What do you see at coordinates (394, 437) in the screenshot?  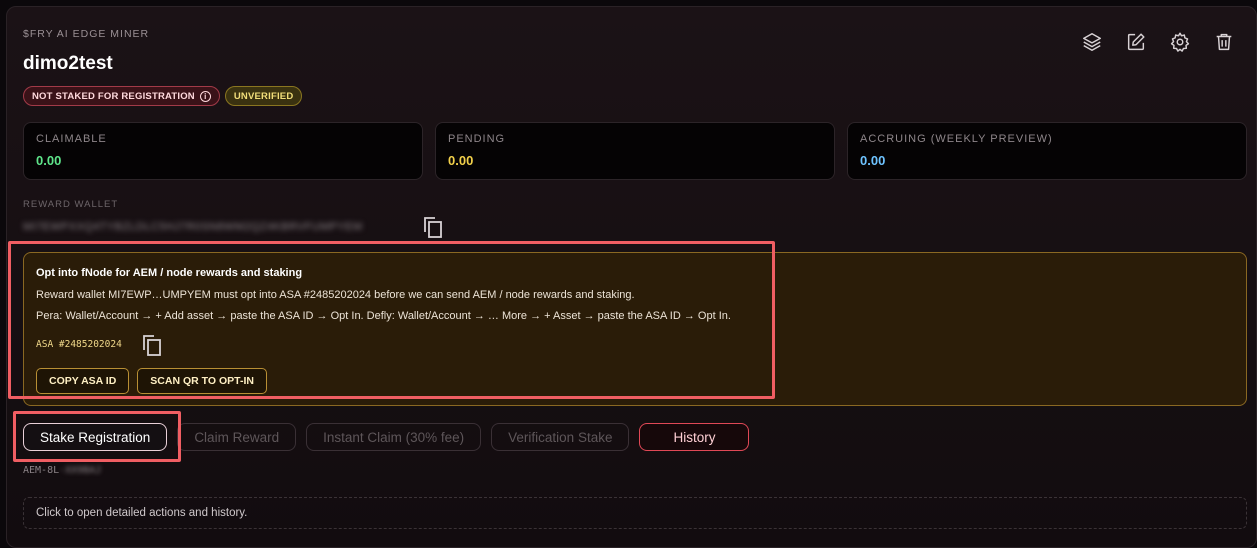 I see `instant-claim-button: Instant Claim (30% fee)` at bounding box center [394, 437].